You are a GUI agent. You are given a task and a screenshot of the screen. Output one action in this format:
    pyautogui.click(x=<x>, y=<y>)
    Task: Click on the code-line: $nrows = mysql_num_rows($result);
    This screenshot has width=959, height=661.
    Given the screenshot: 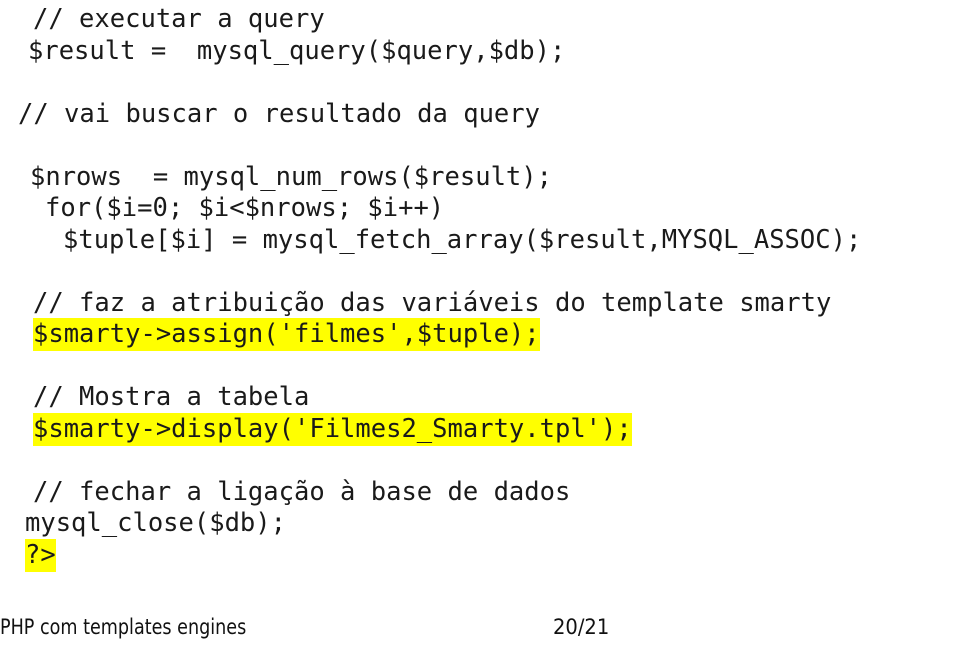 What is the action you would take?
    pyautogui.click(x=291, y=176)
    